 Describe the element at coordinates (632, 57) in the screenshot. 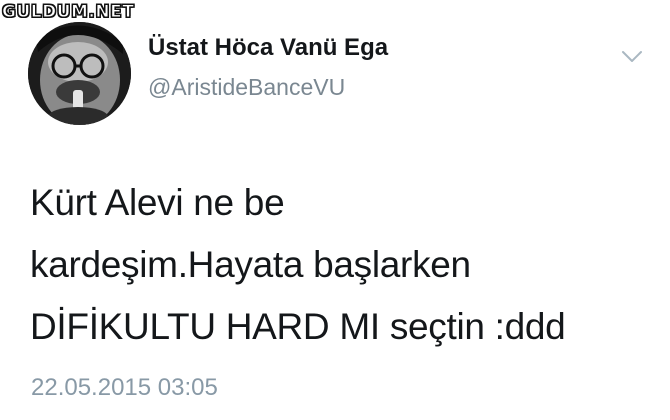

I see `chevron-down-icon` at that location.